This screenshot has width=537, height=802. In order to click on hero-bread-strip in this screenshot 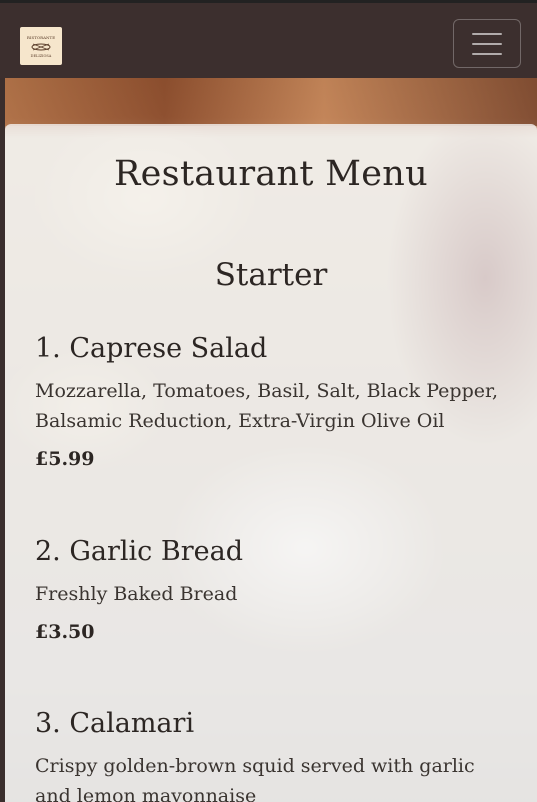, I will do `click(271, 102)`.